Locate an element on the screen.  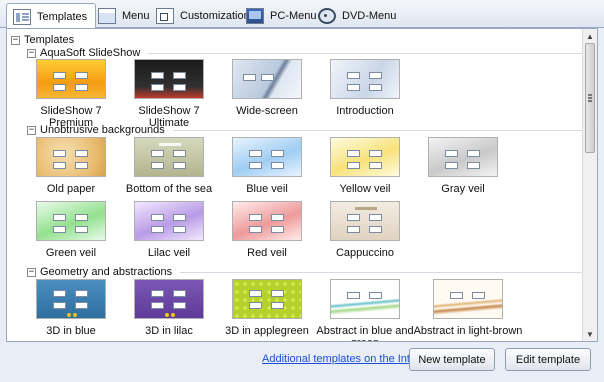
tab-label: Templates is located at coordinates (62, 16).